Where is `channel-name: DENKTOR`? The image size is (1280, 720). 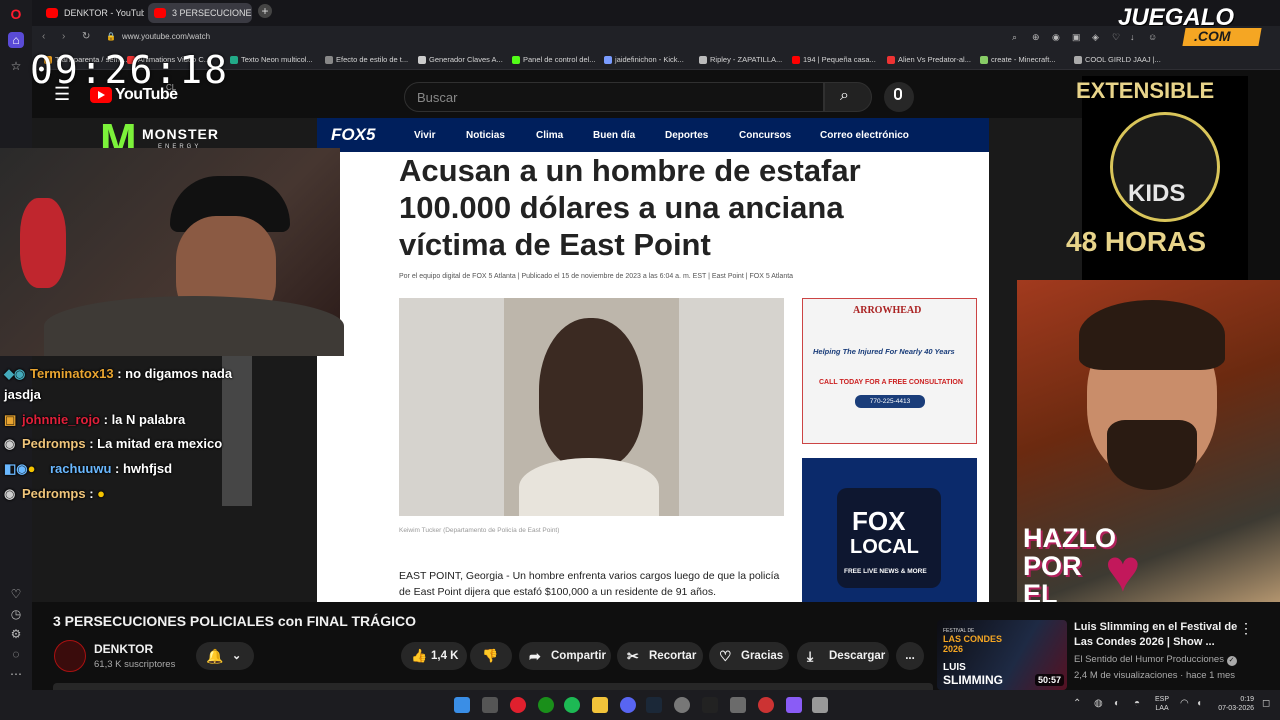 channel-name: DENKTOR is located at coordinates (123, 649).